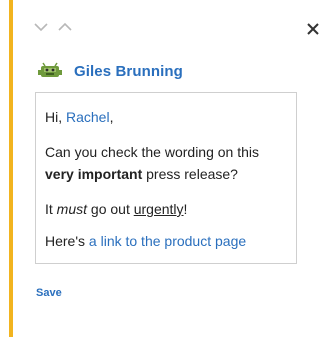  What do you see at coordinates (67, 241) in the screenshot?
I see `link-prefix: Here's` at bounding box center [67, 241].